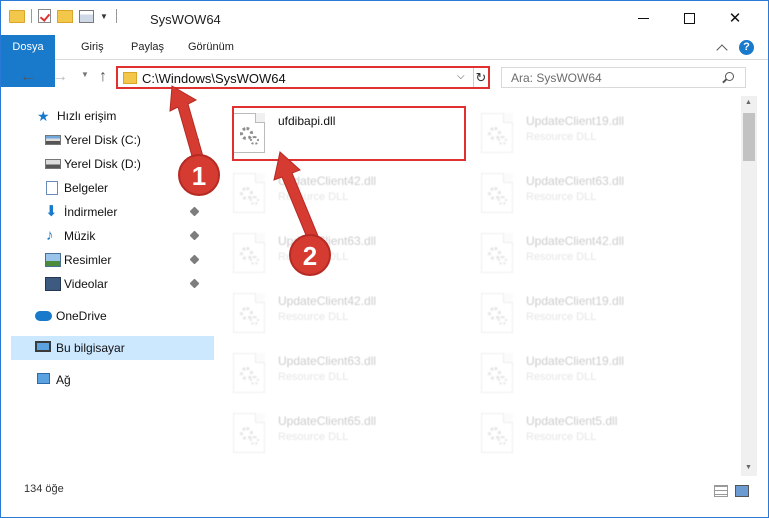  I want to click on minimize-button, so click(643, 18).